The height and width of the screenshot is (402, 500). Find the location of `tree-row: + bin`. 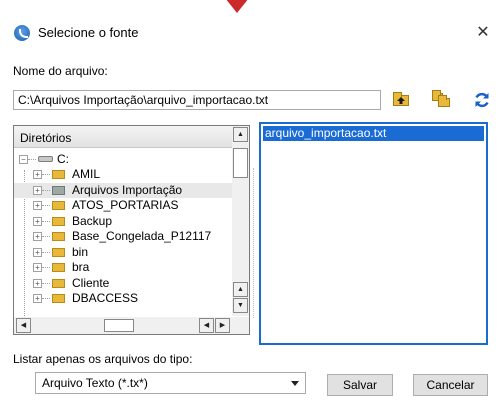

tree-row: + bin is located at coordinates (123, 252).